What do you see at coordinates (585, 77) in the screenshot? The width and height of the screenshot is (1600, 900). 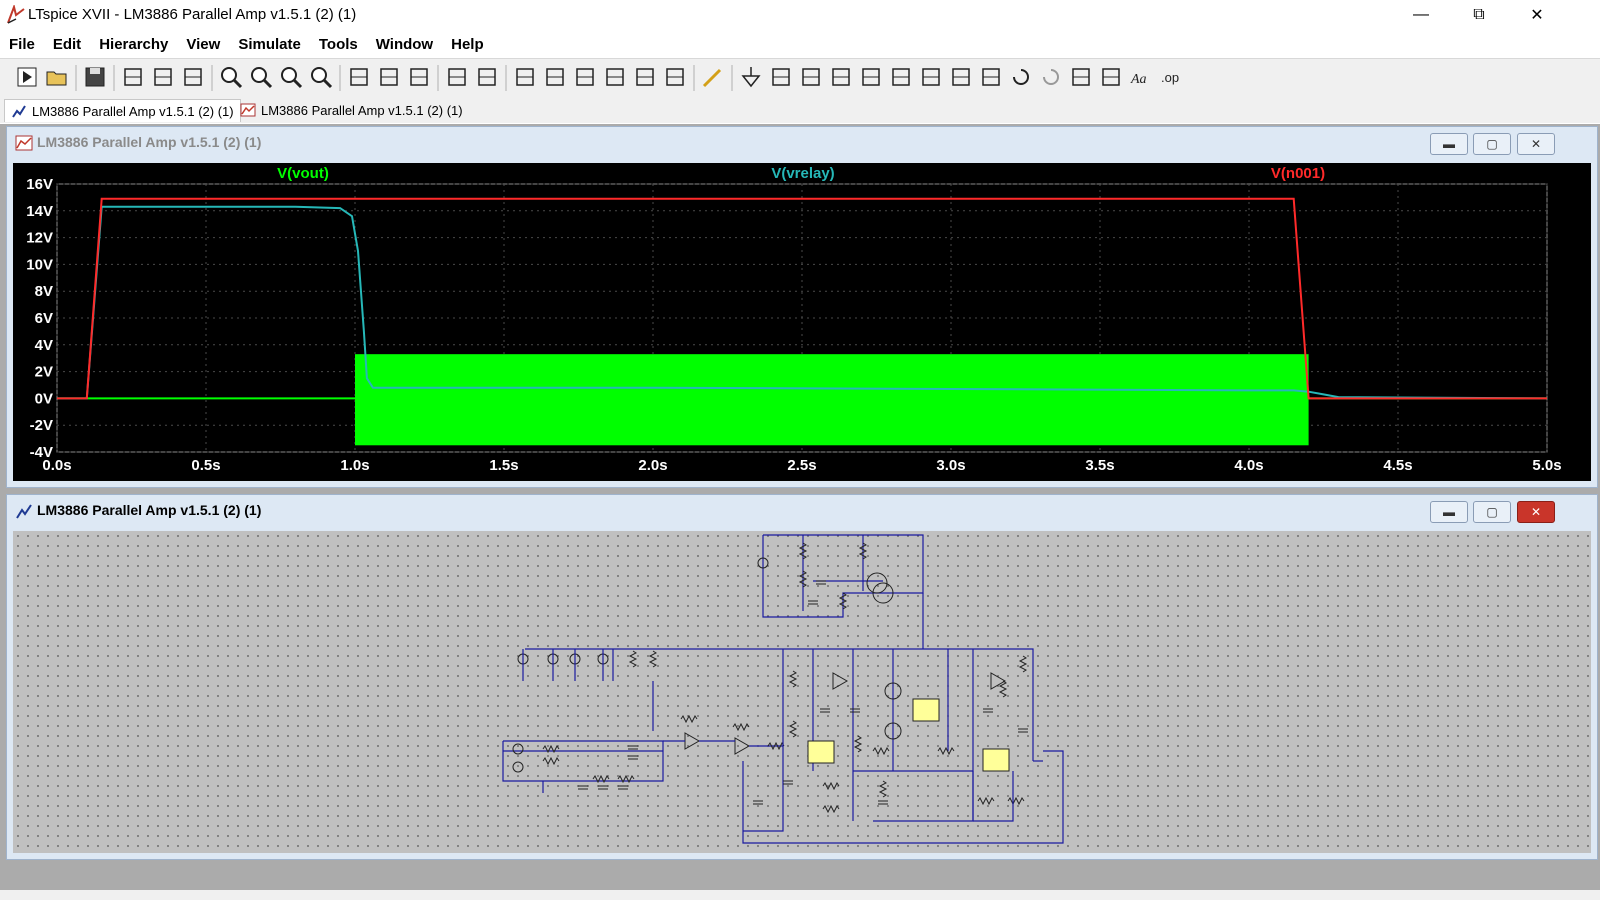 I see `paste-icon` at bounding box center [585, 77].